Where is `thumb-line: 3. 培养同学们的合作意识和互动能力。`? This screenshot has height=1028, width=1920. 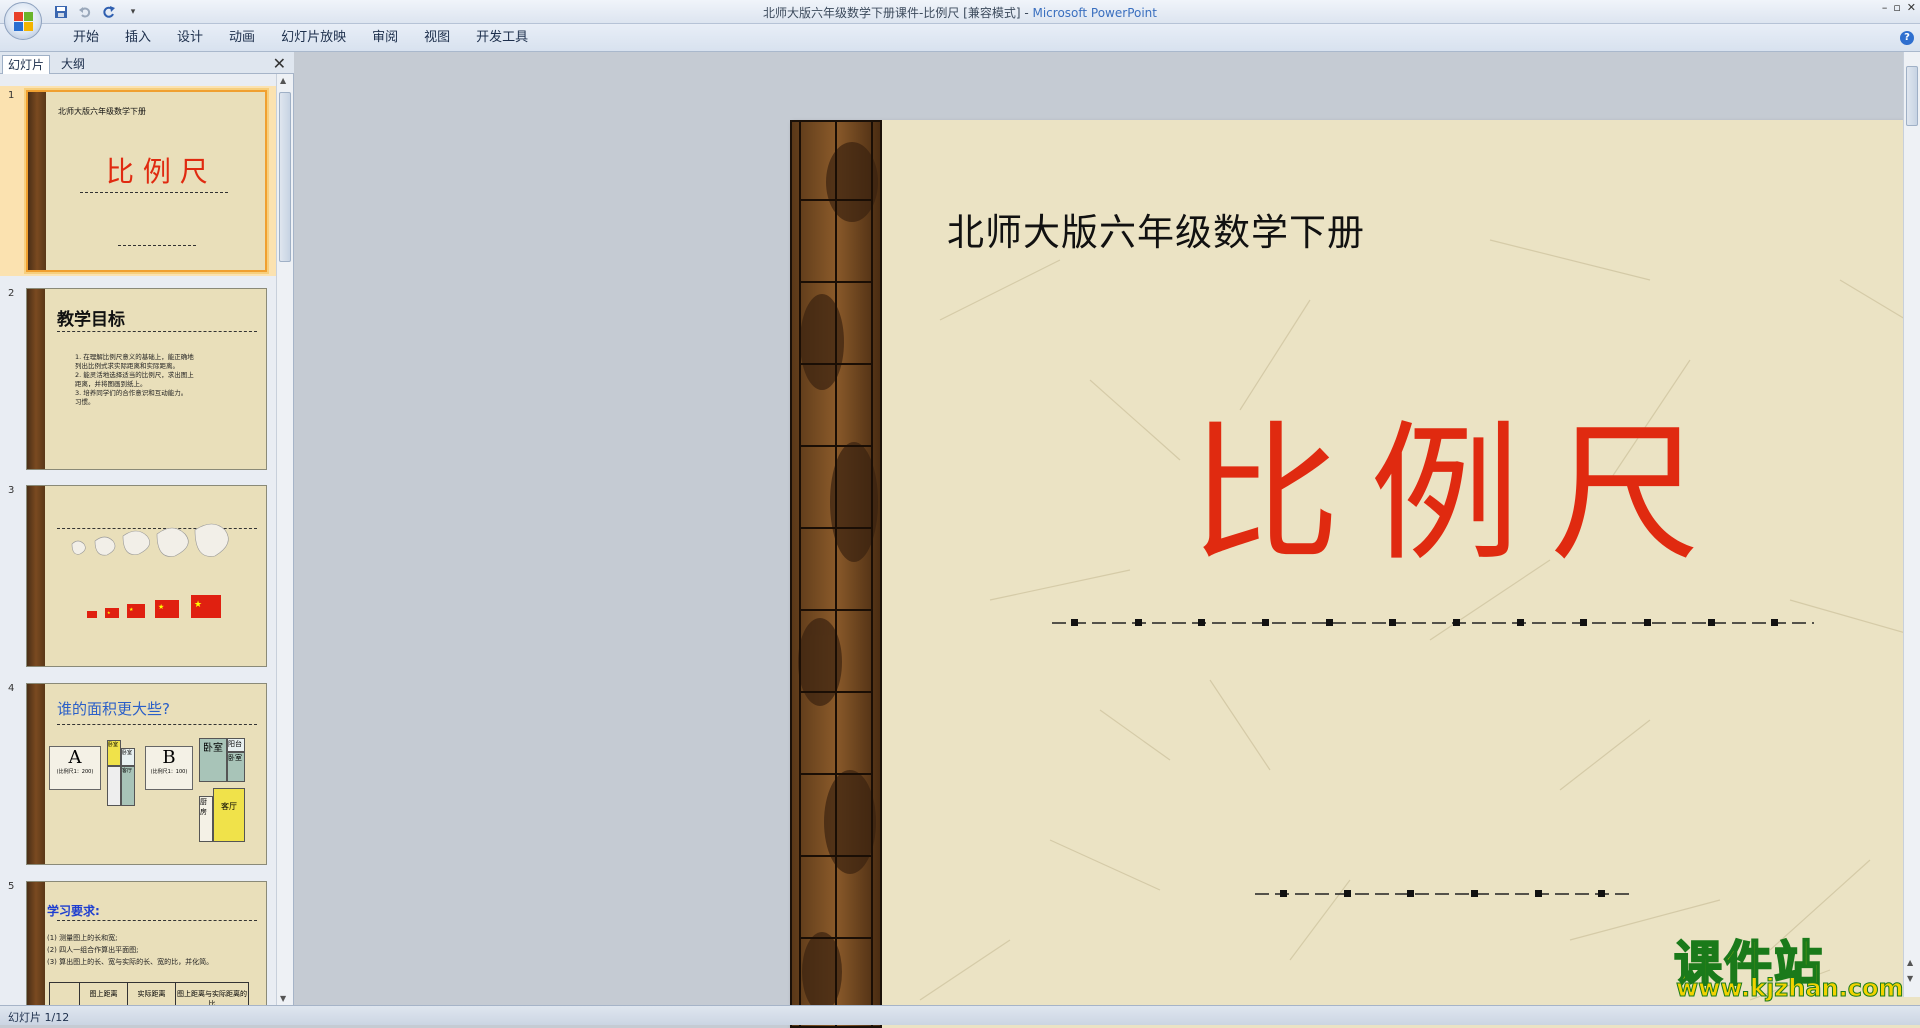
thumb-line: 3. 培养同学们的合作意识和互动能力。 is located at coordinates (131, 393).